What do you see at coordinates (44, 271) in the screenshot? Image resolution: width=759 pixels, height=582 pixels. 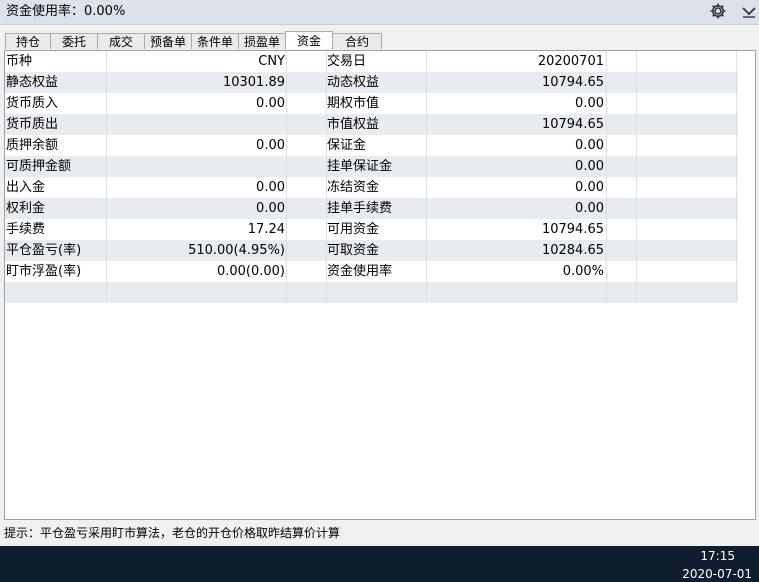 I see `label-cell: 盯市浮盈(率)` at bounding box center [44, 271].